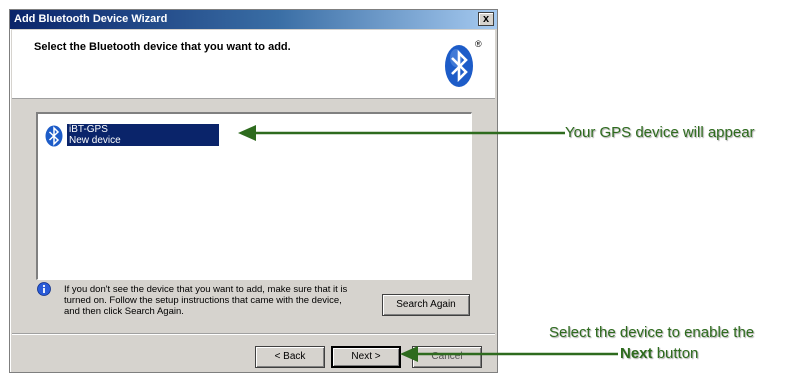 This screenshot has height=374, width=798. I want to click on annotation-select-line2: Next button, so click(659, 353).